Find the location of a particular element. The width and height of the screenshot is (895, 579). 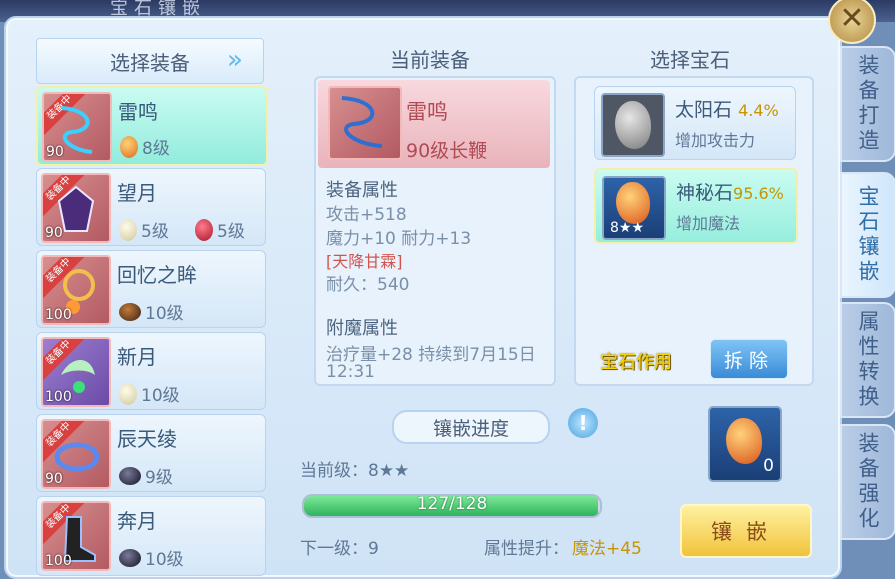

progress-value: 127/128 is located at coordinates (452, 504).